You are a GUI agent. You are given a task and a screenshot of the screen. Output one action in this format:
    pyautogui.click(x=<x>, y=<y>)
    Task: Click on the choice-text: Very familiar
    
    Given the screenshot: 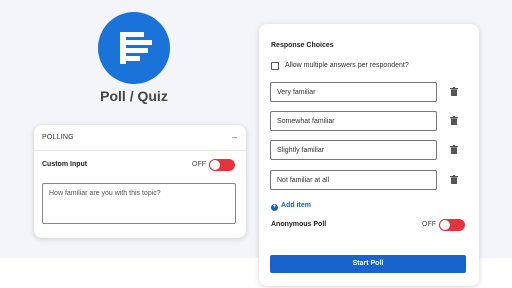 What is the action you would take?
    pyautogui.click(x=296, y=92)
    